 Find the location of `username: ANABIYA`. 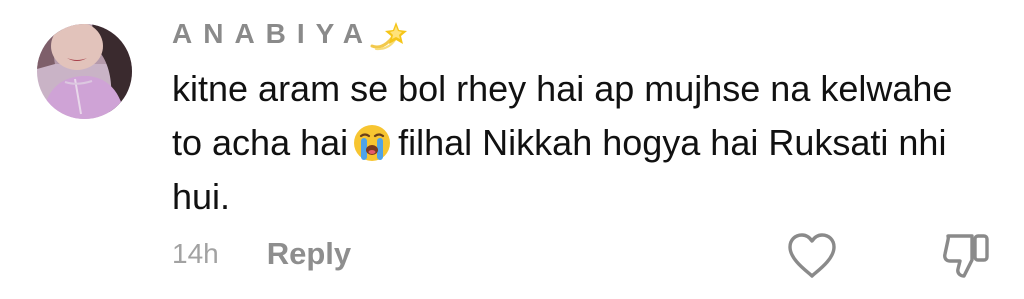

username: ANABIYA is located at coordinates (273, 34).